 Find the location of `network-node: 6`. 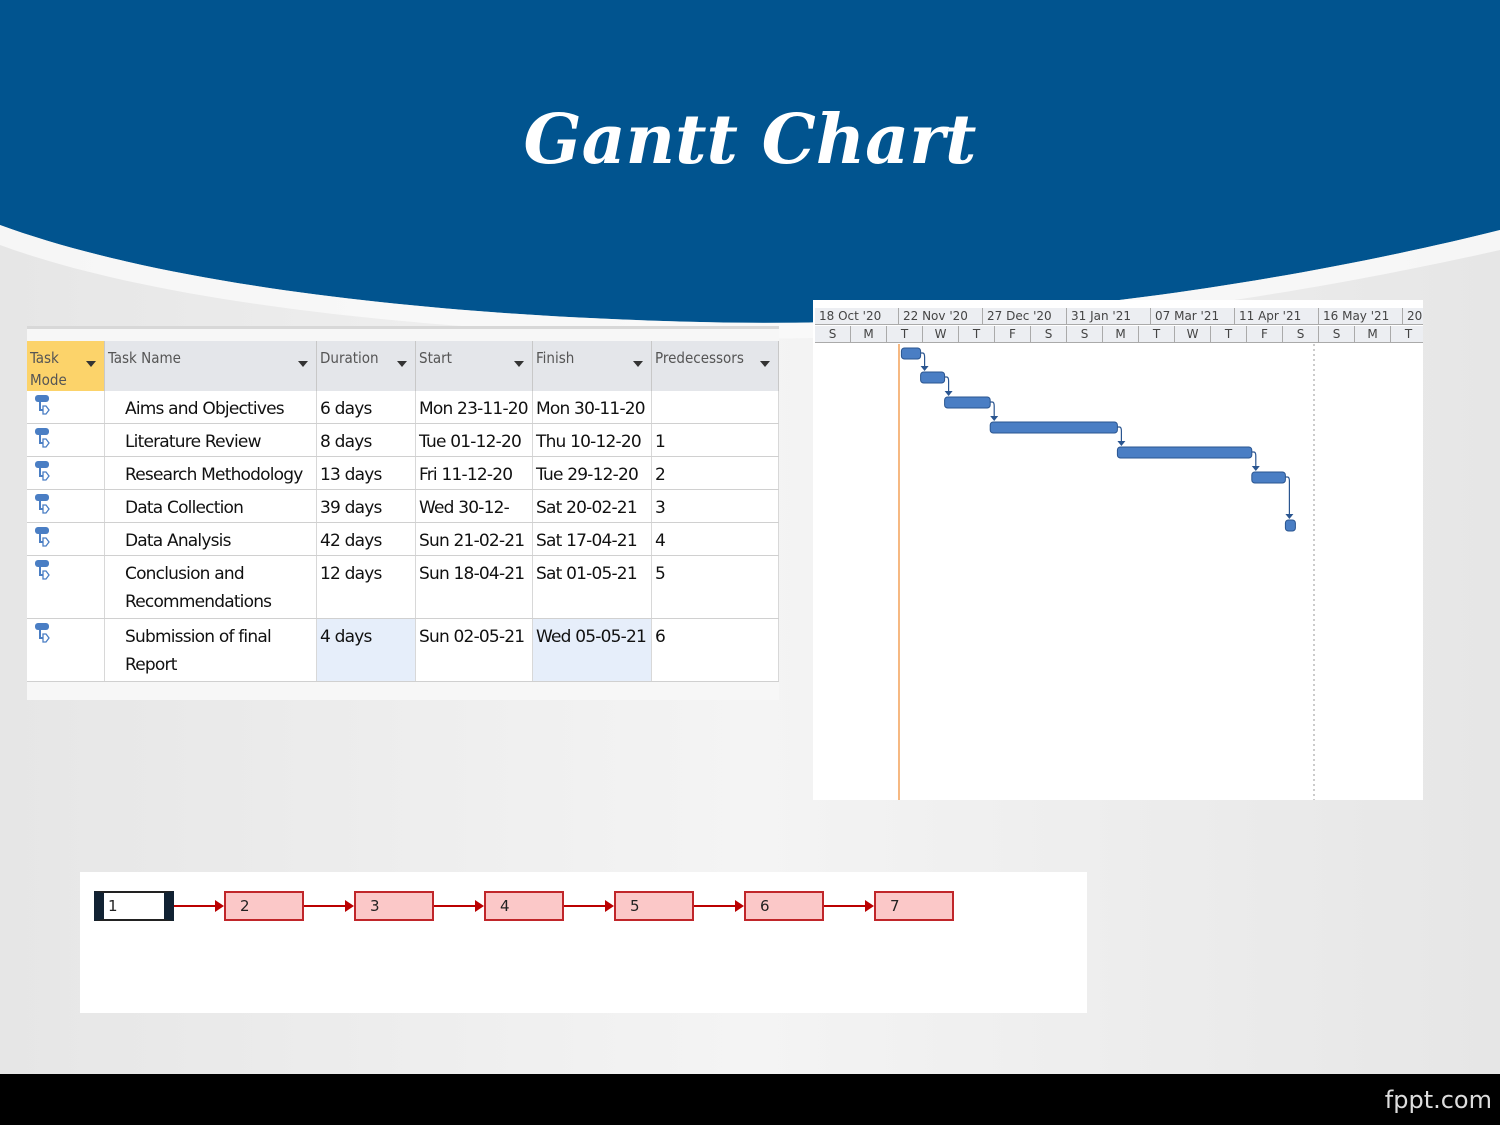

network-node: 6 is located at coordinates (784, 906).